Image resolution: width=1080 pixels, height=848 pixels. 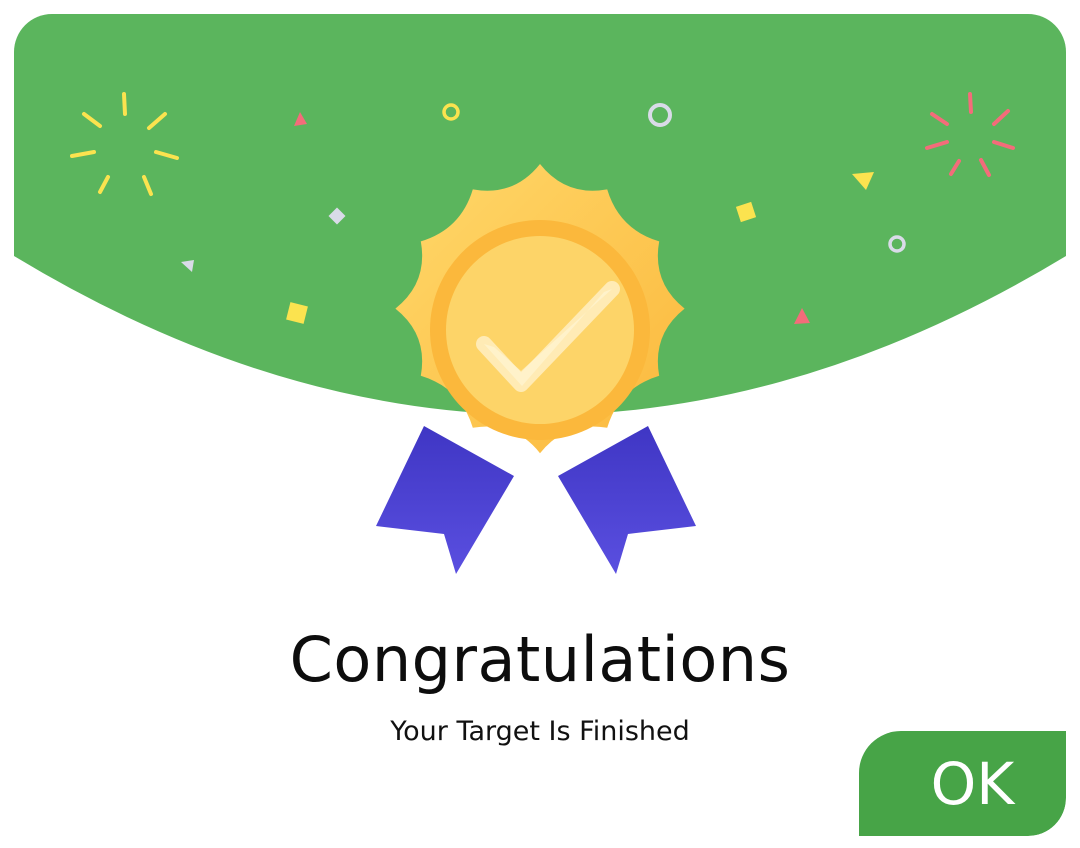 What do you see at coordinates (540, 659) in the screenshot?
I see `dialog-title: Congratulations` at bounding box center [540, 659].